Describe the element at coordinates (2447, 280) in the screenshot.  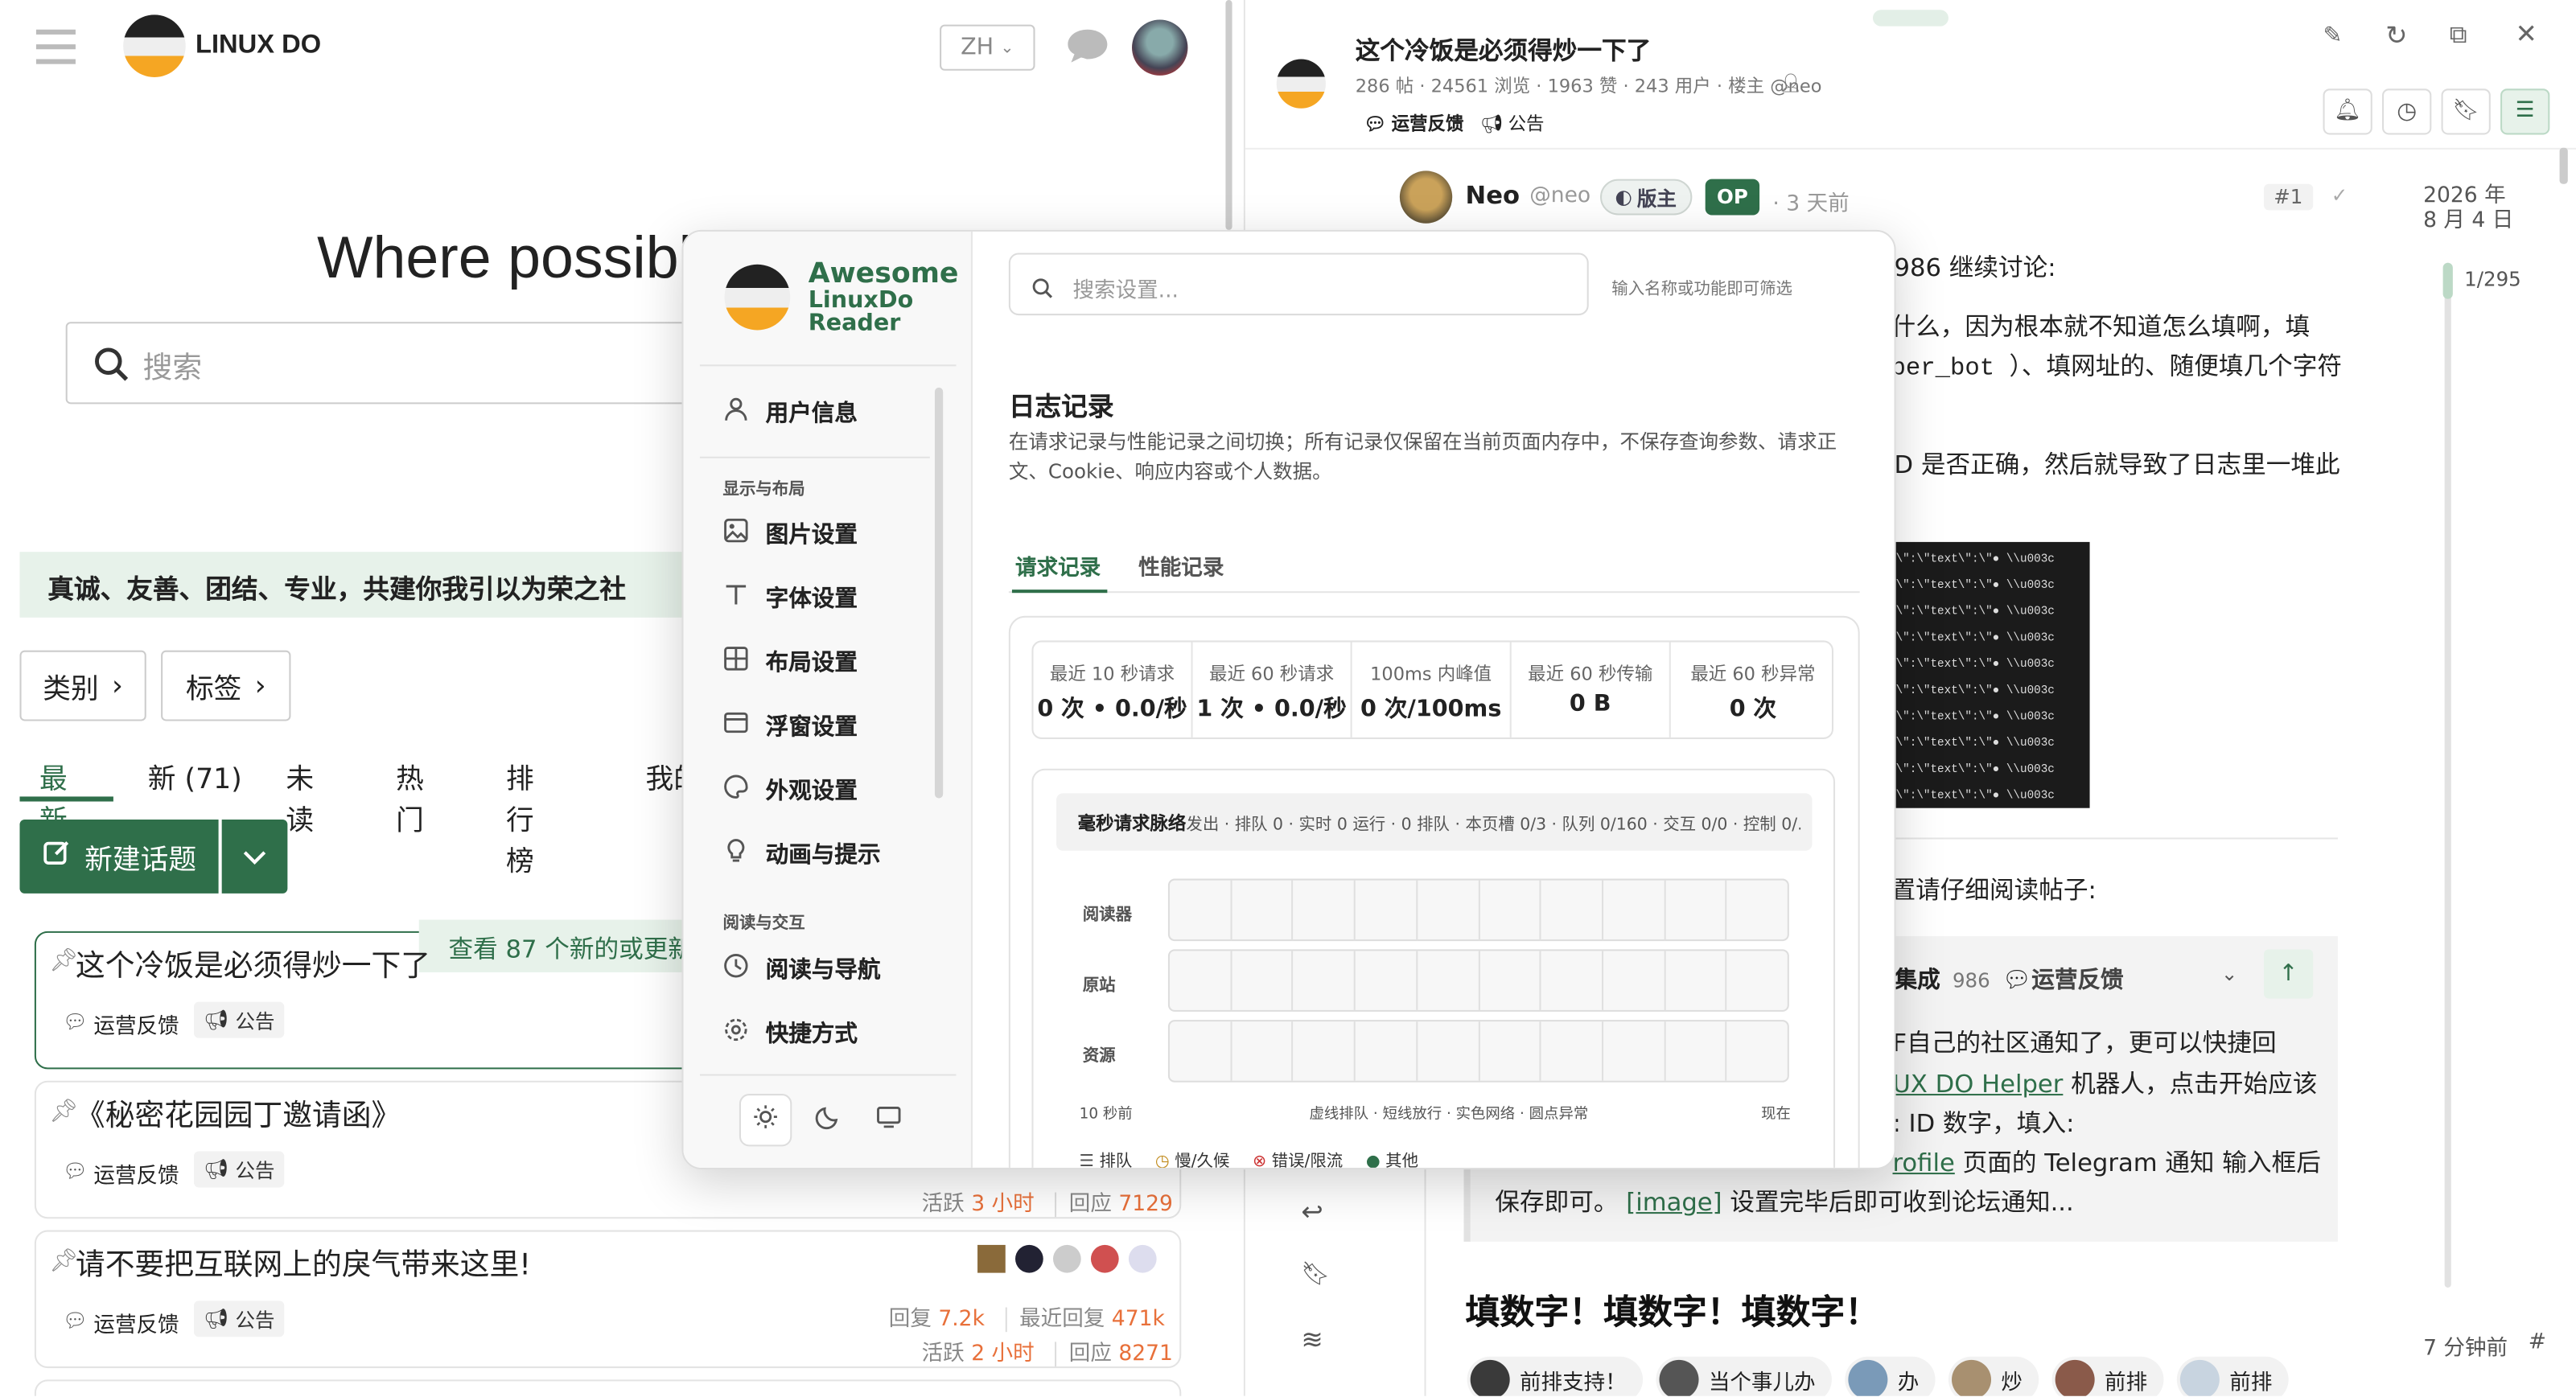
I see `timeline-handle` at that location.